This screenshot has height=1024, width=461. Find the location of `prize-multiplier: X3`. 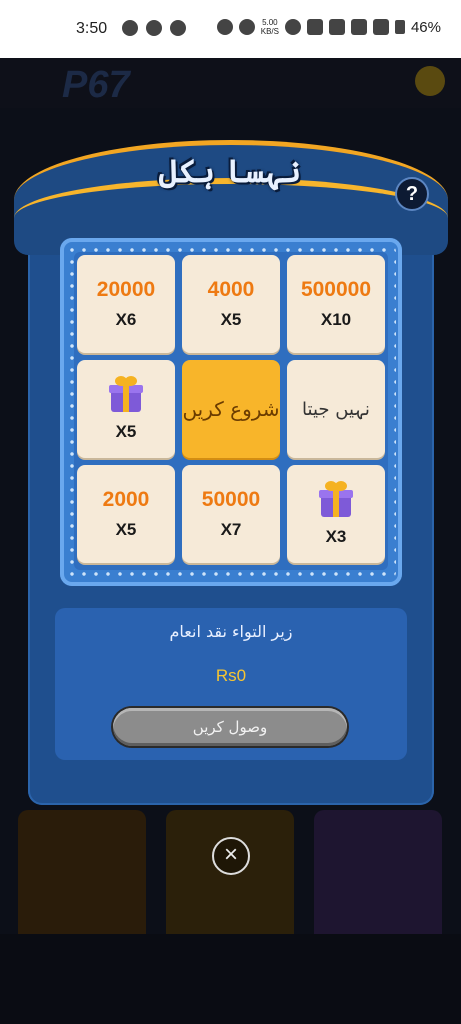

prize-multiplier: X3 is located at coordinates (336, 536).